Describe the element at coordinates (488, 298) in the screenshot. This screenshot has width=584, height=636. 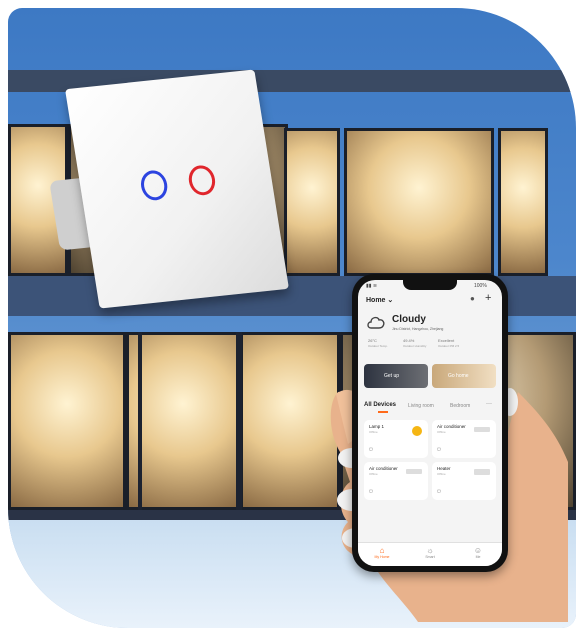
I see `add-icon: +` at that location.